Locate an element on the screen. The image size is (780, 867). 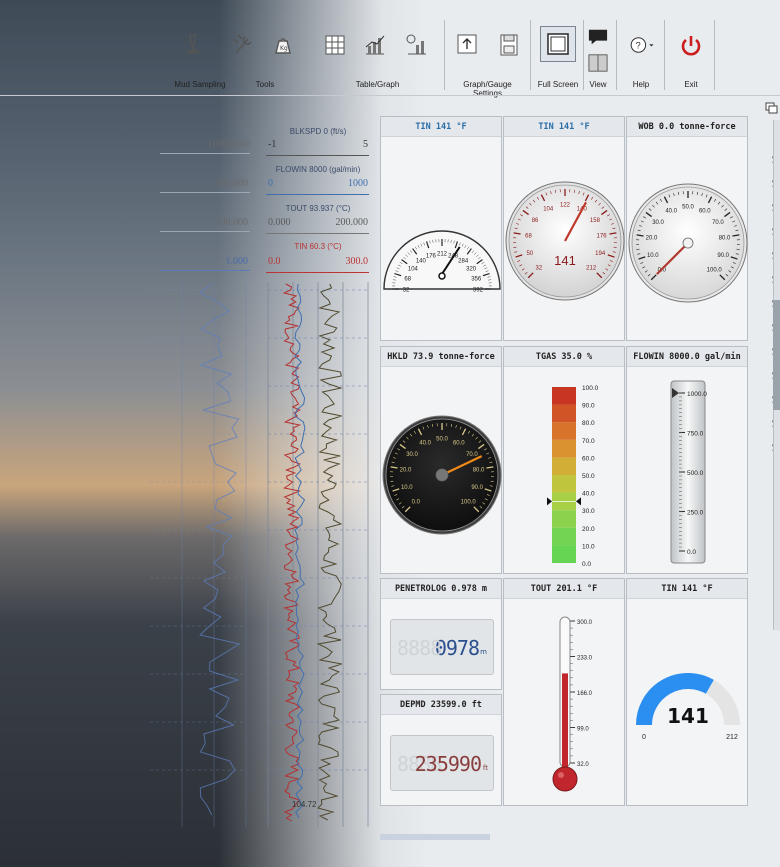
gauge-title: WOB 0.0 tonne-force is located at coordinates (687, 127).